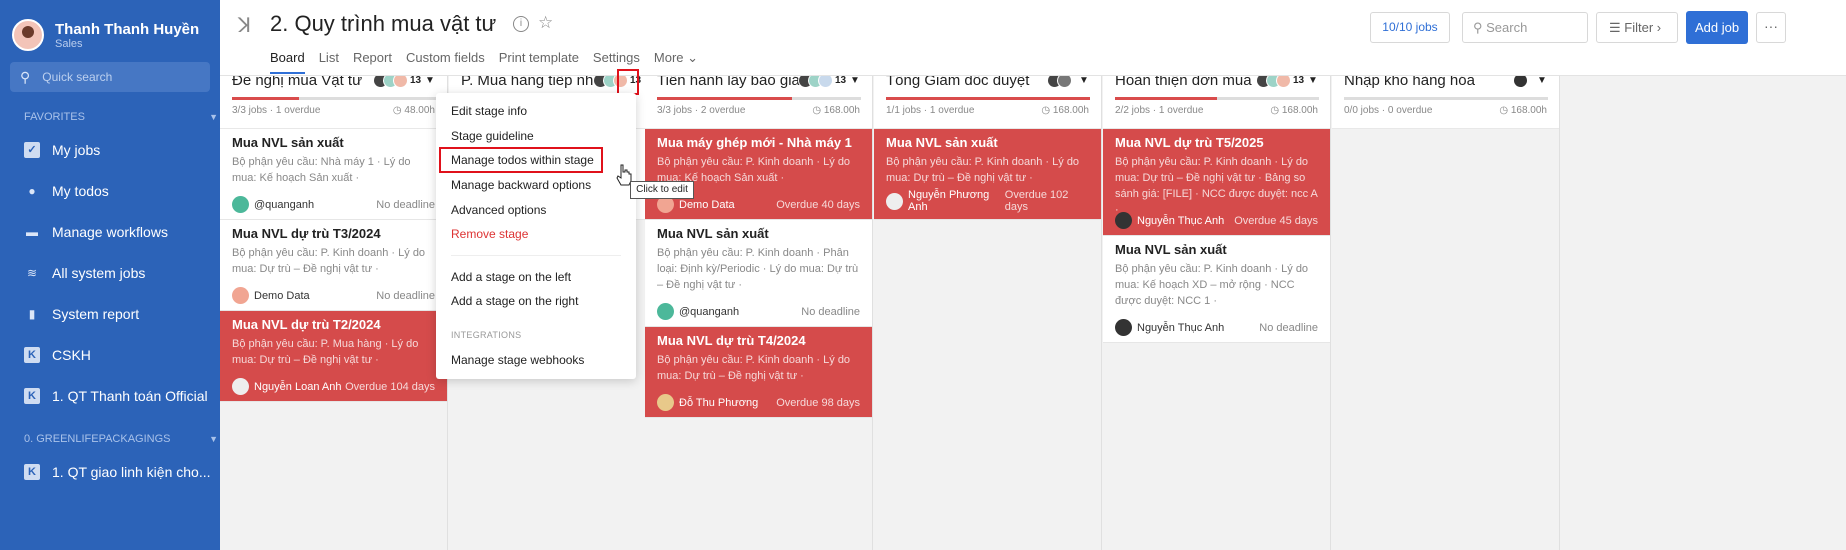 The width and height of the screenshot is (1846, 550). Describe the element at coordinates (731, 340) in the screenshot. I see `card-title: Mua NVL dự trù T4/2024` at that location.